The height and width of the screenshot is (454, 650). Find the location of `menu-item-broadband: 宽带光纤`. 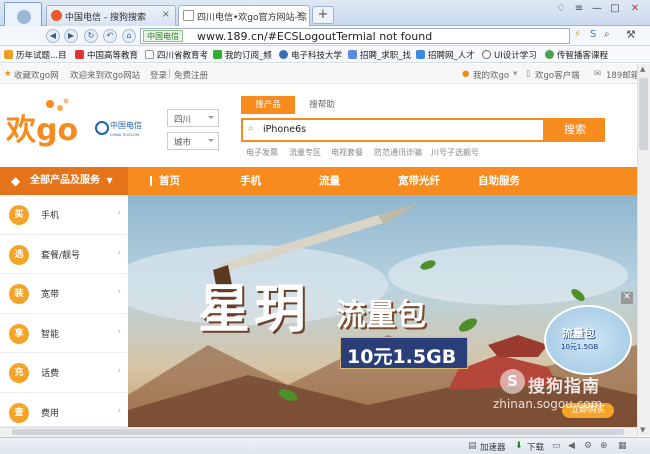

menu-item-broadband: 宽带光纤 is located at coordinates (419, 181).